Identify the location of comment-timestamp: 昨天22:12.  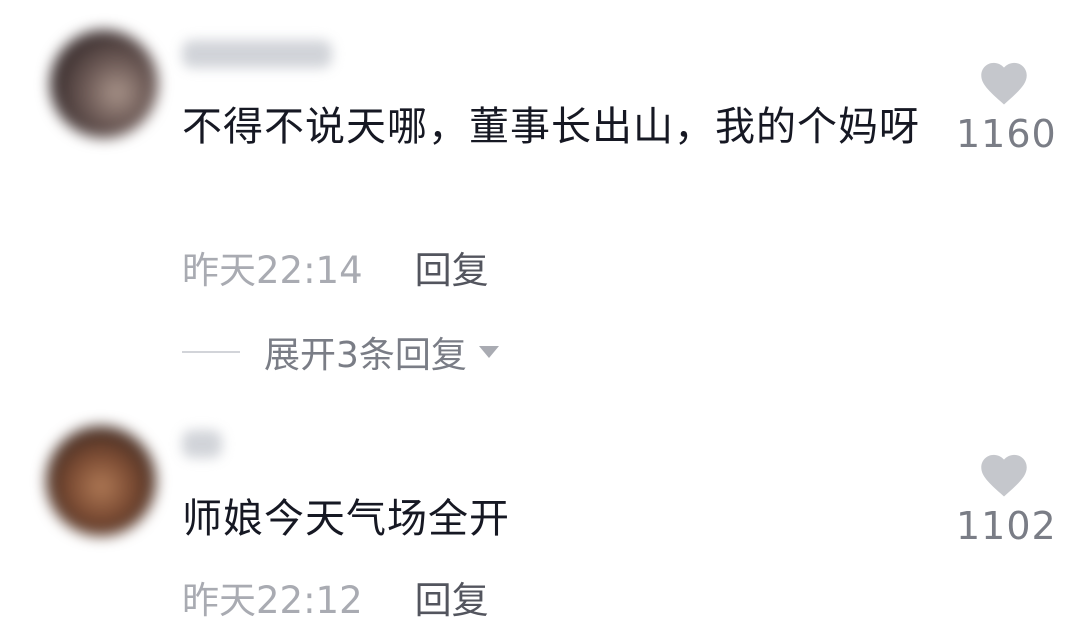
(272, 600).